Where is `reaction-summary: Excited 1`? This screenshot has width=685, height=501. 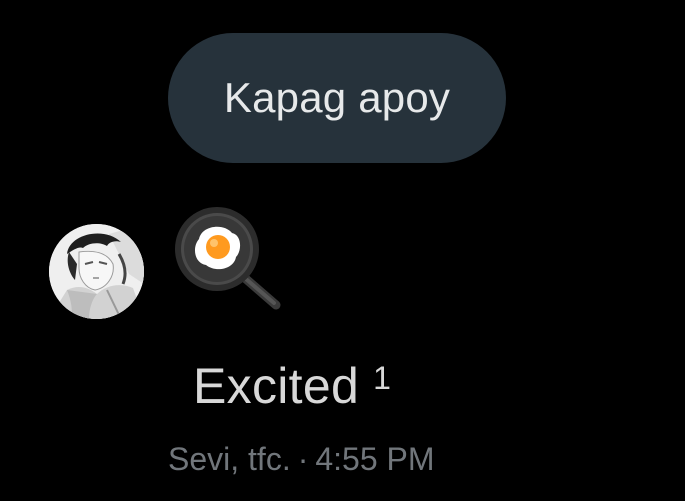 reaction-summary: Excited 1 is located at coordinates (292, 386).